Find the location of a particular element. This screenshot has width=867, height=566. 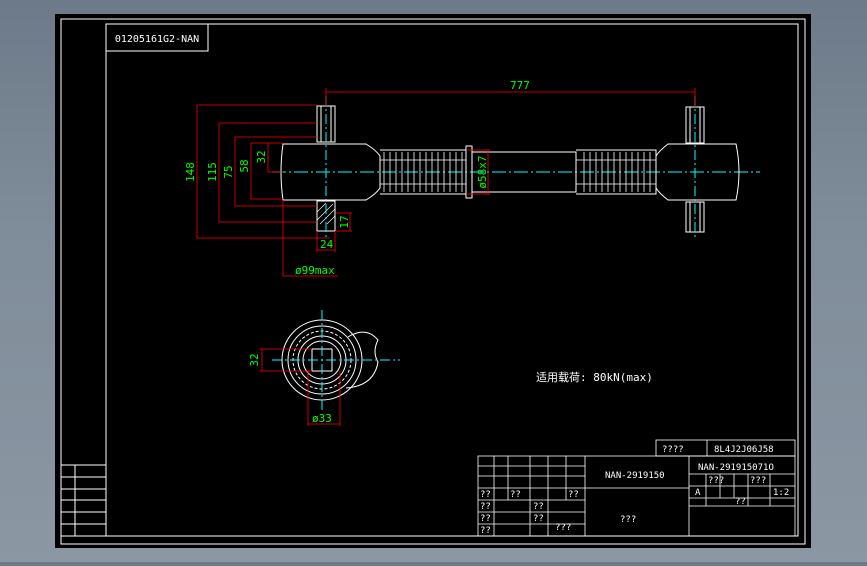

dim-58x7: ø58x7 is located at coordinates (482, 171).